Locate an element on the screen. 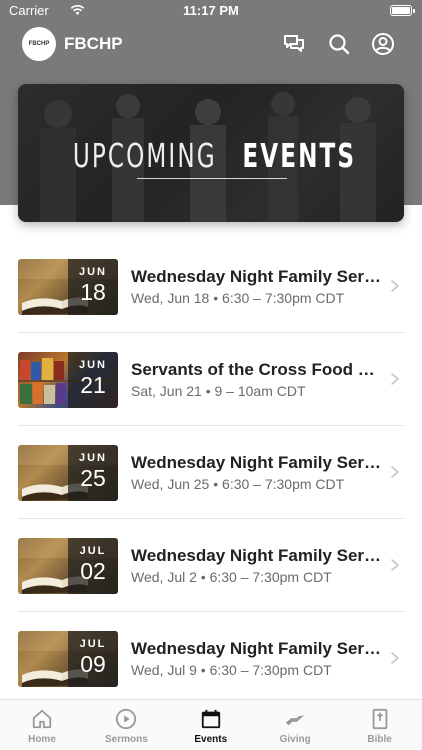  status-time: 11:17 PM is located at coordinates (211, 10).